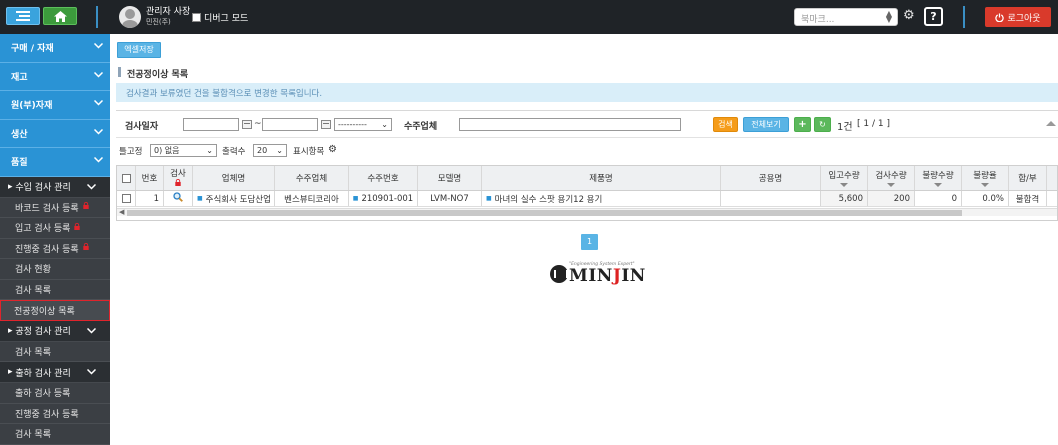 The height and width of the screenshot is (445, 1058). What do you see at coordinates (891, 178) in the screenshot?
I see `column-header: 검사수량` at bounding box center [891, 178].